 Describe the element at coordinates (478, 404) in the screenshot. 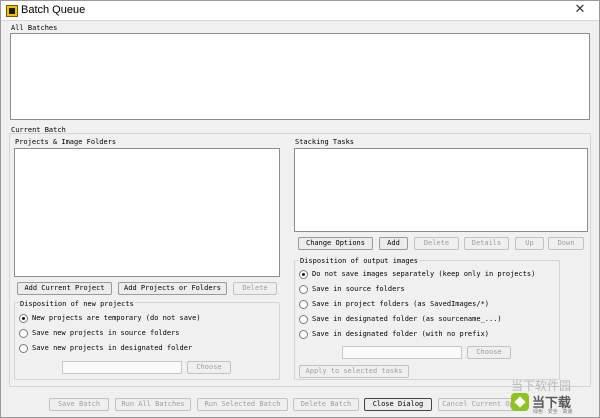

I see `cancel-current-op-button: Cancel Current Op` at that location.